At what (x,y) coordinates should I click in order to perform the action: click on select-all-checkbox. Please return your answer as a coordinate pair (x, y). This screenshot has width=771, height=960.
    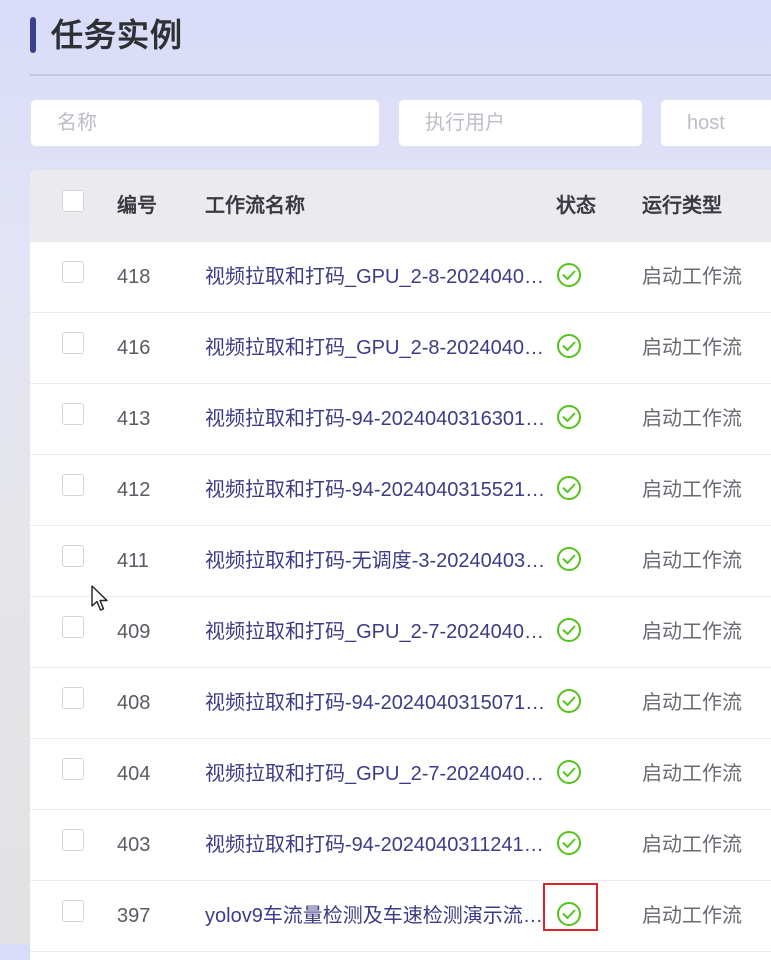
    Looking at the image, I should click on (73, 201).